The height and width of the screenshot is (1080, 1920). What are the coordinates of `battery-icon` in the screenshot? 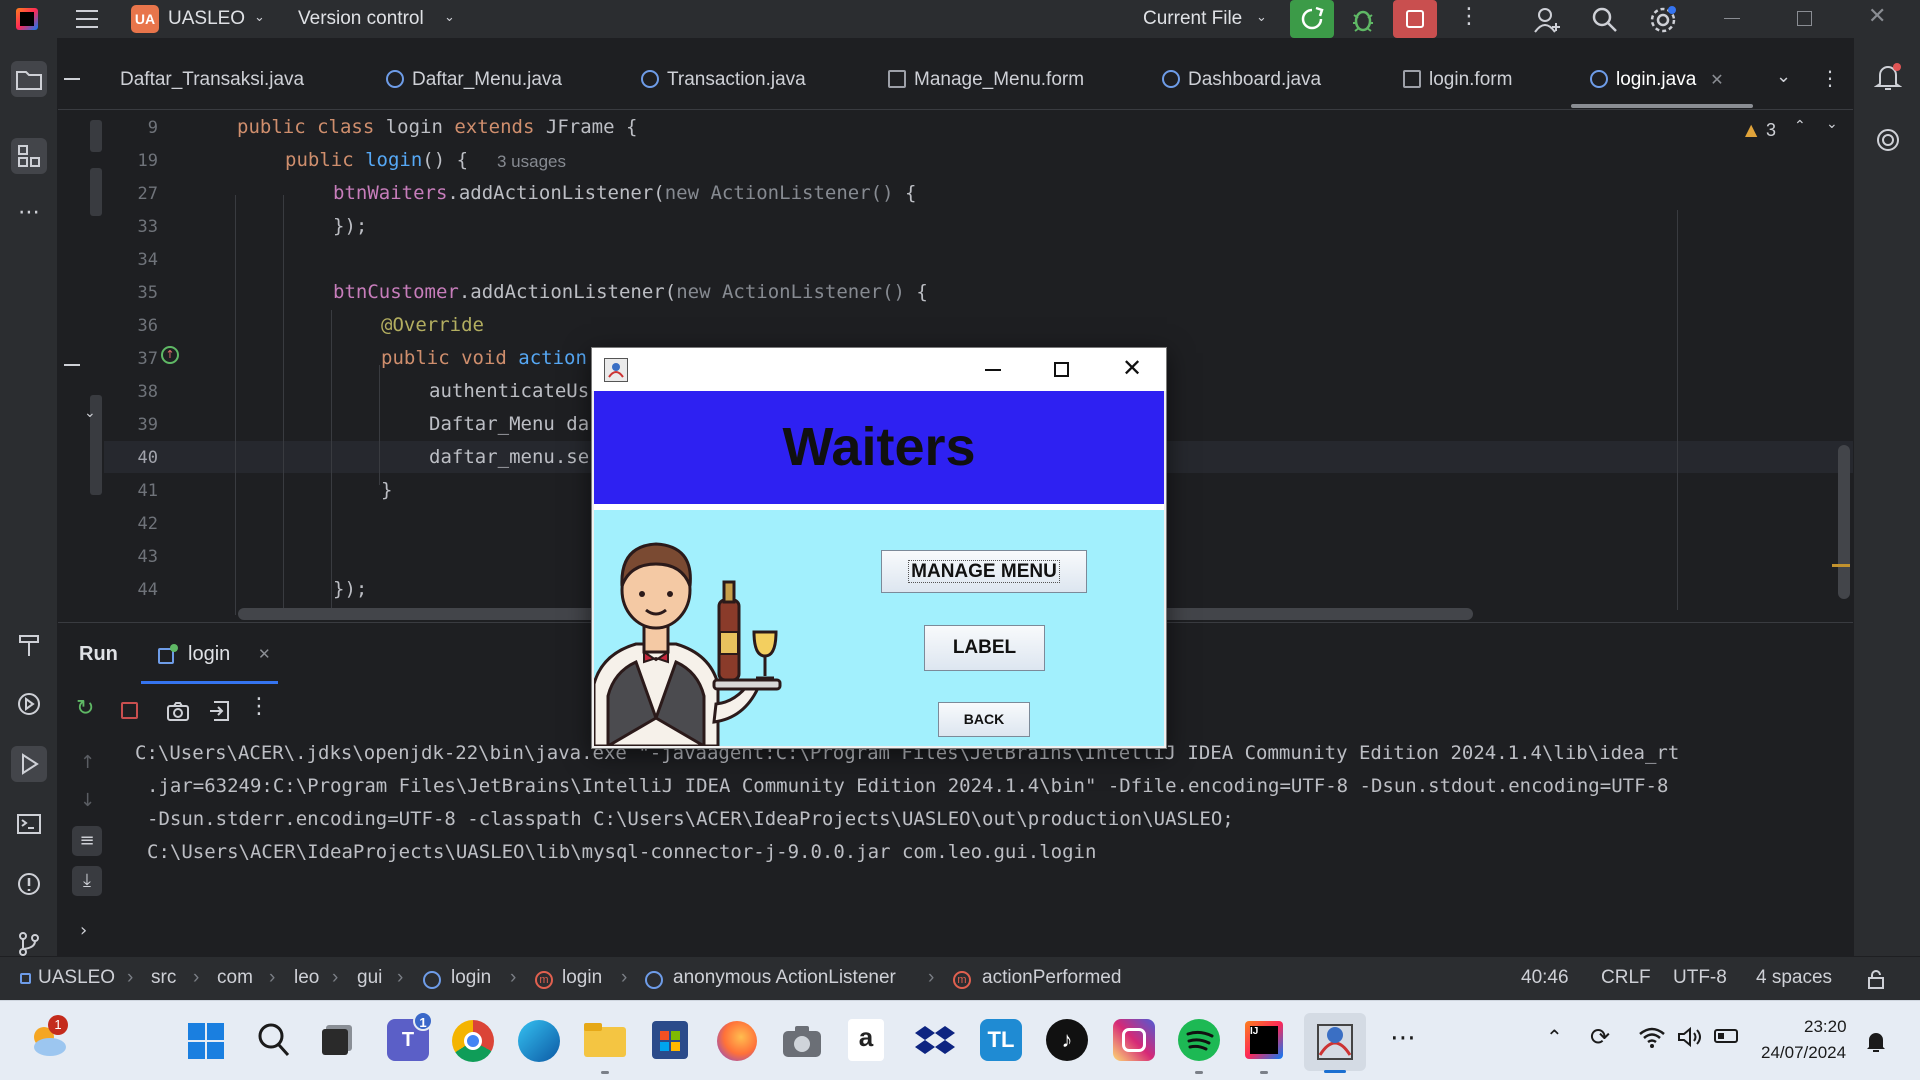 It's located at (1726, 1036).